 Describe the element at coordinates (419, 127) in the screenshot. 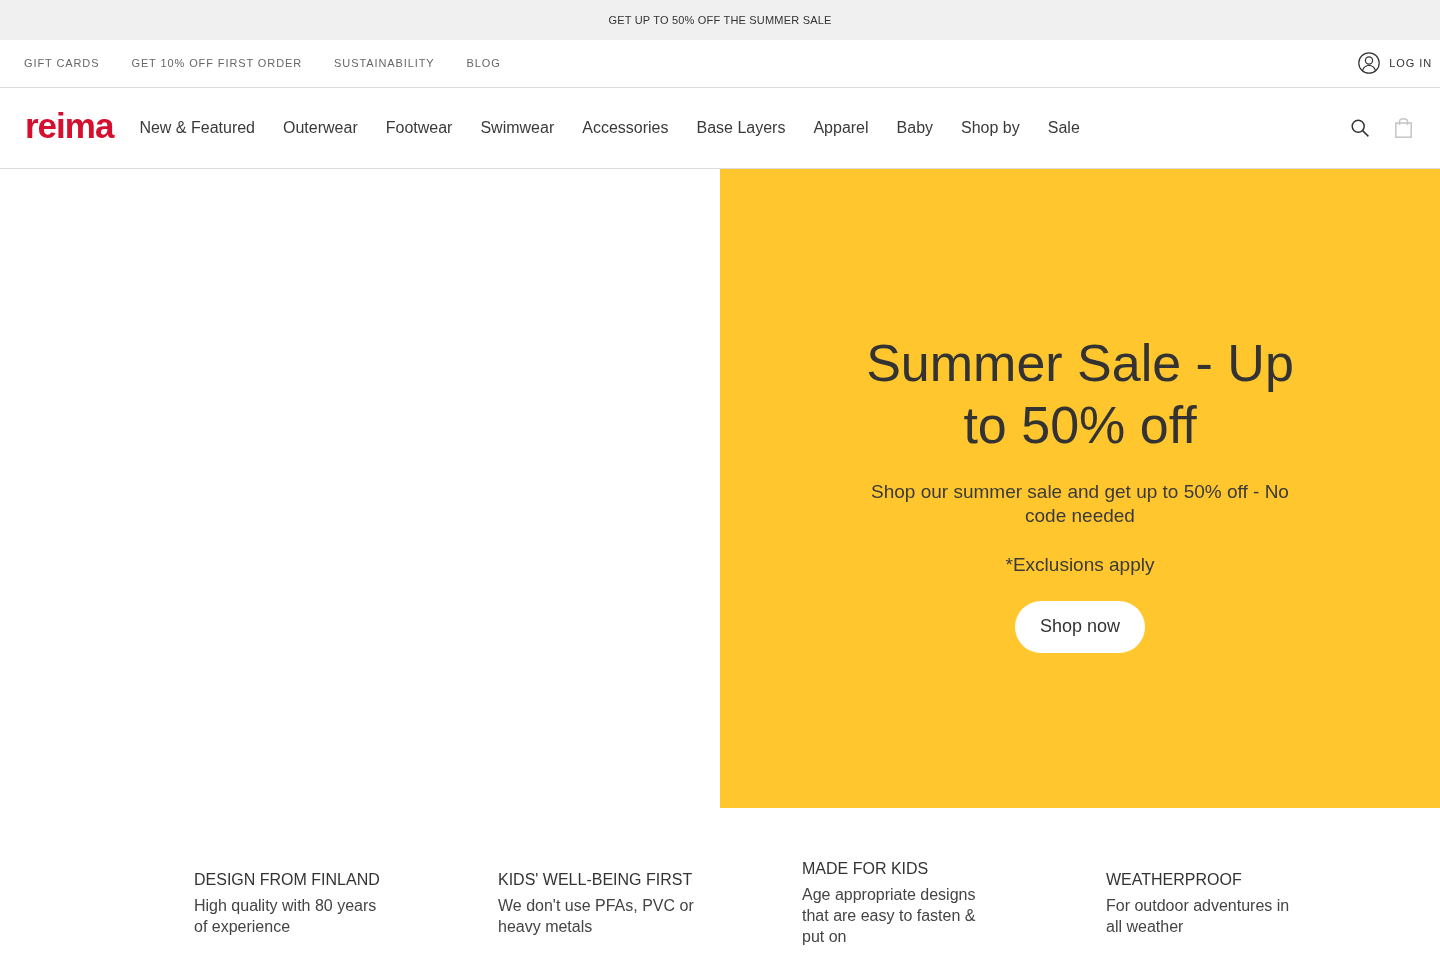

I see `nav-link: Footwear` at that location.